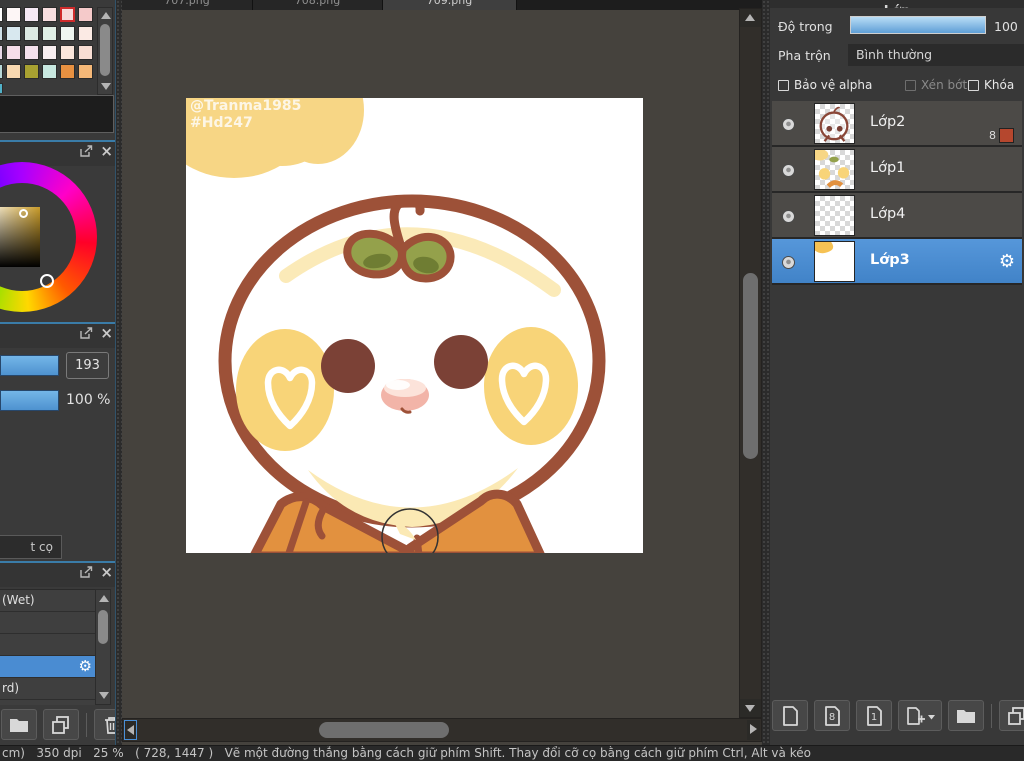 Image resolution: width=1024 pixels, height=761 pixels. What do you see at coordinates (47, 667) in the screenshot?
I see `brush-item: ⚙` at bounding box center [47, 667].